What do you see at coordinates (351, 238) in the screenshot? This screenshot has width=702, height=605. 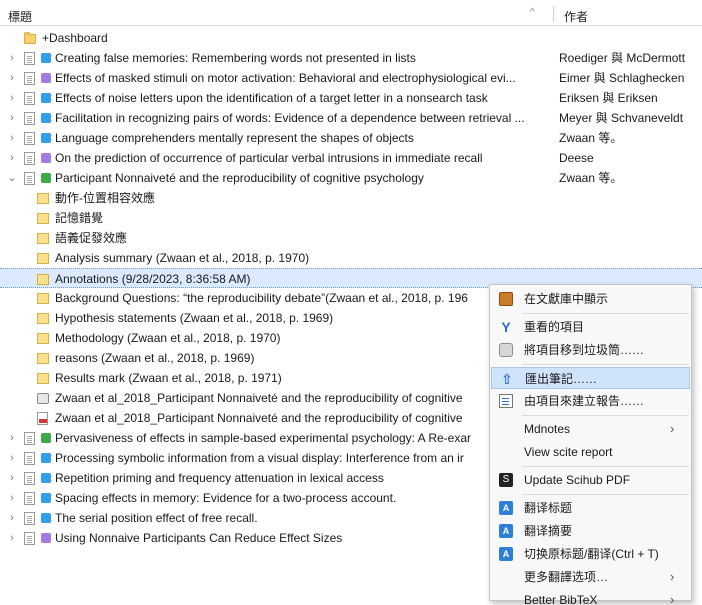 I see `child-item-row: 語義促發效應` at bounding box center [351, 238].